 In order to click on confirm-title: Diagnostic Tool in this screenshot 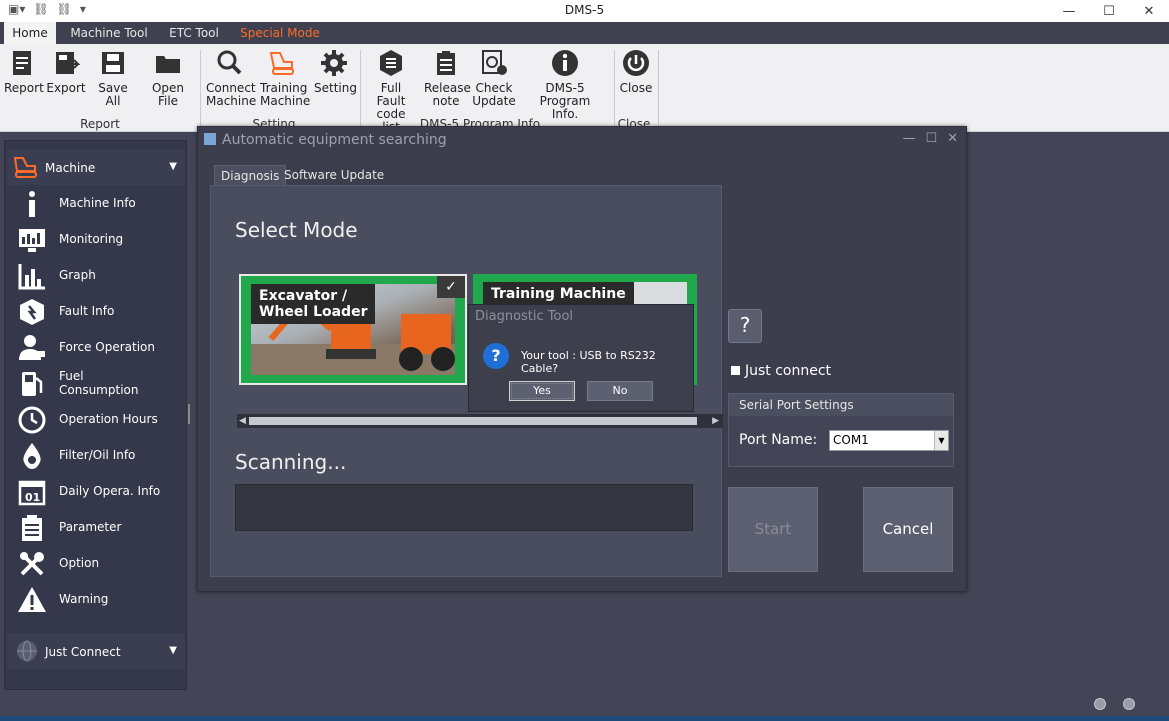, I will do `click(524, 316)`.